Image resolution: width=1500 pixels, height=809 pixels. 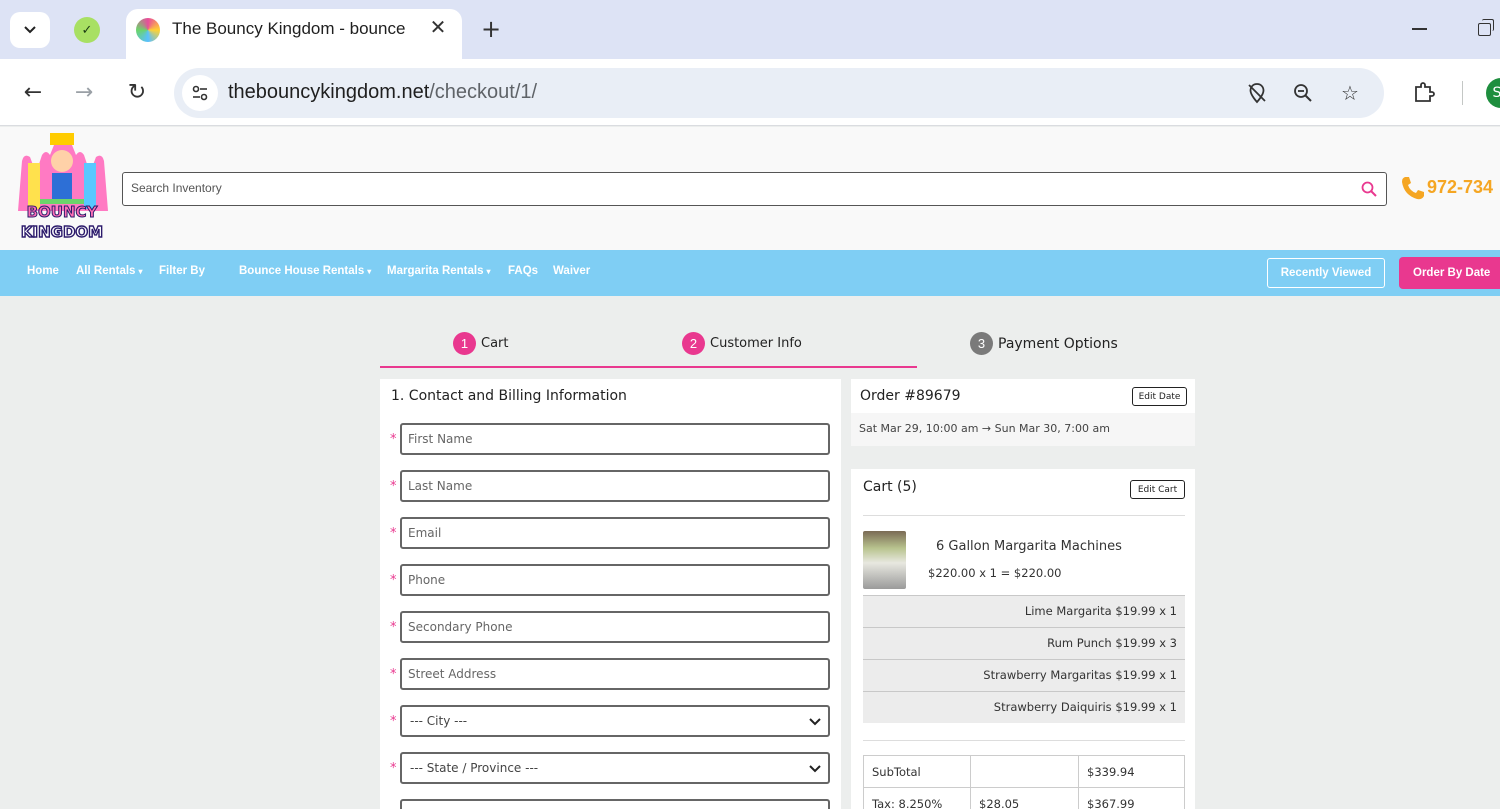 What do you see at coordinates (439, 721) in the screenshot?
I see `city-select-value: --- City ---` at bounding box center [439, 721].